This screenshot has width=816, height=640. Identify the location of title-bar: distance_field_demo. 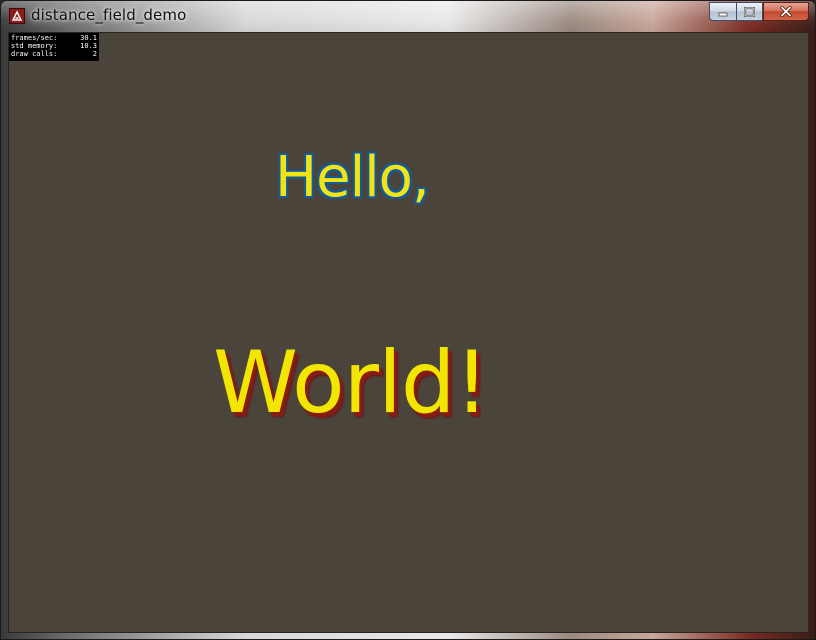
(408, 16).